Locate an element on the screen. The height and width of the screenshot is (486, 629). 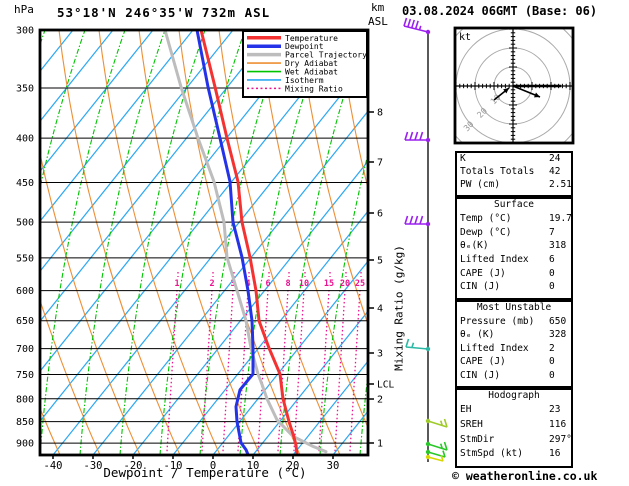
table-row-value: 16 is located at coordinates (555, 454).